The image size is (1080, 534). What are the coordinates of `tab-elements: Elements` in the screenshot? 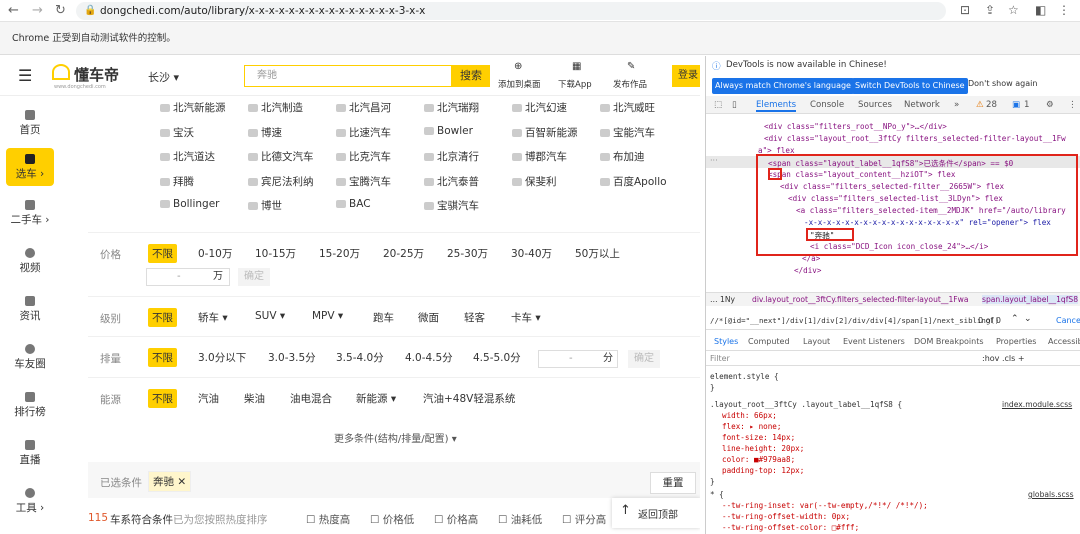 It's located at (776, 106).